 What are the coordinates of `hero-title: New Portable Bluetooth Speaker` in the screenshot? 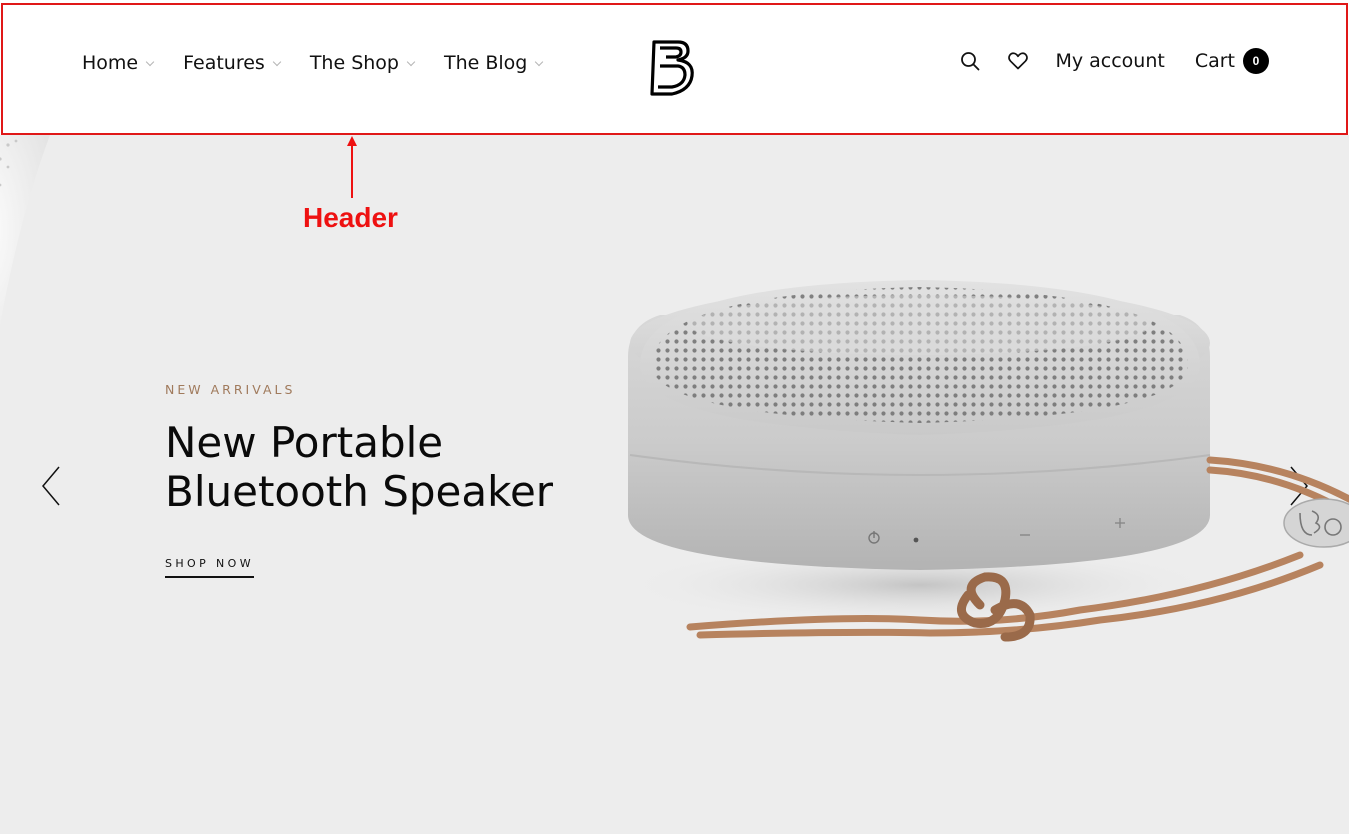 It's located at (375, 467).